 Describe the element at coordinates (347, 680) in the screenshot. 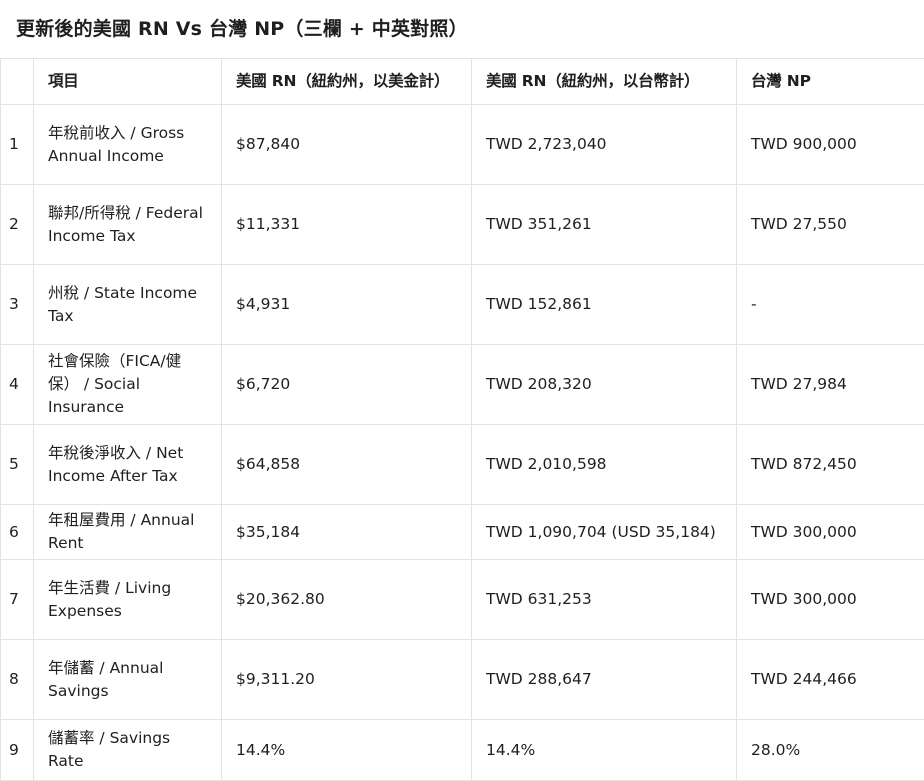

I see `row-usd: $9,311.20` at that location.